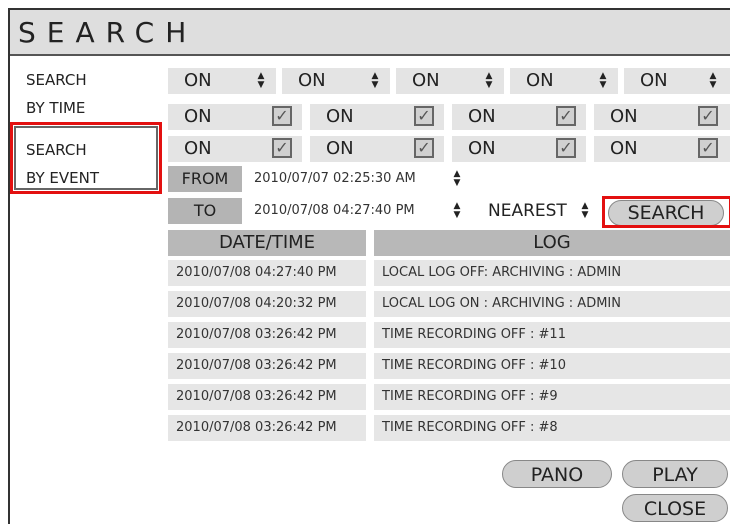  What do you see at coordinates (666, 212) in the screenshot?
I see `search-button-highlight` at bounding box center [666, 212].